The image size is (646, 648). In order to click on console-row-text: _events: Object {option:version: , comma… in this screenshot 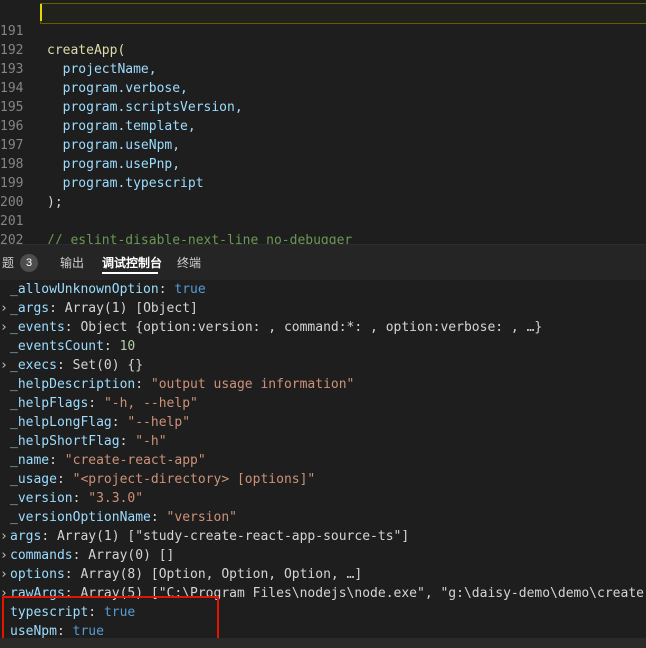, I will do `click(276, 327)`.